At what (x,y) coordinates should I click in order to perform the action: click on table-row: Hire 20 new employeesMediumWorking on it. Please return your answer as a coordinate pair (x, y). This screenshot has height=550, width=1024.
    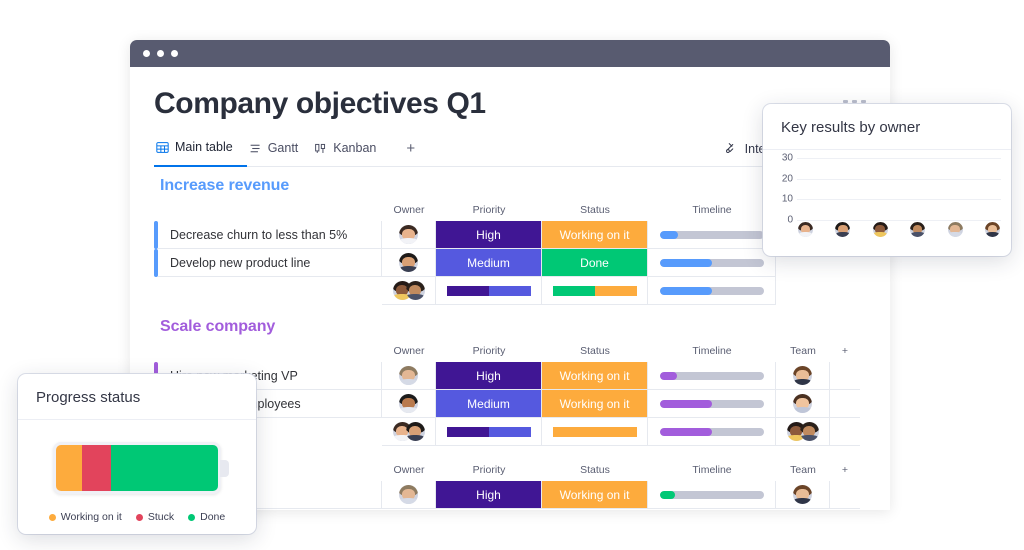
    Looking at the image, I should click on (510, 404).